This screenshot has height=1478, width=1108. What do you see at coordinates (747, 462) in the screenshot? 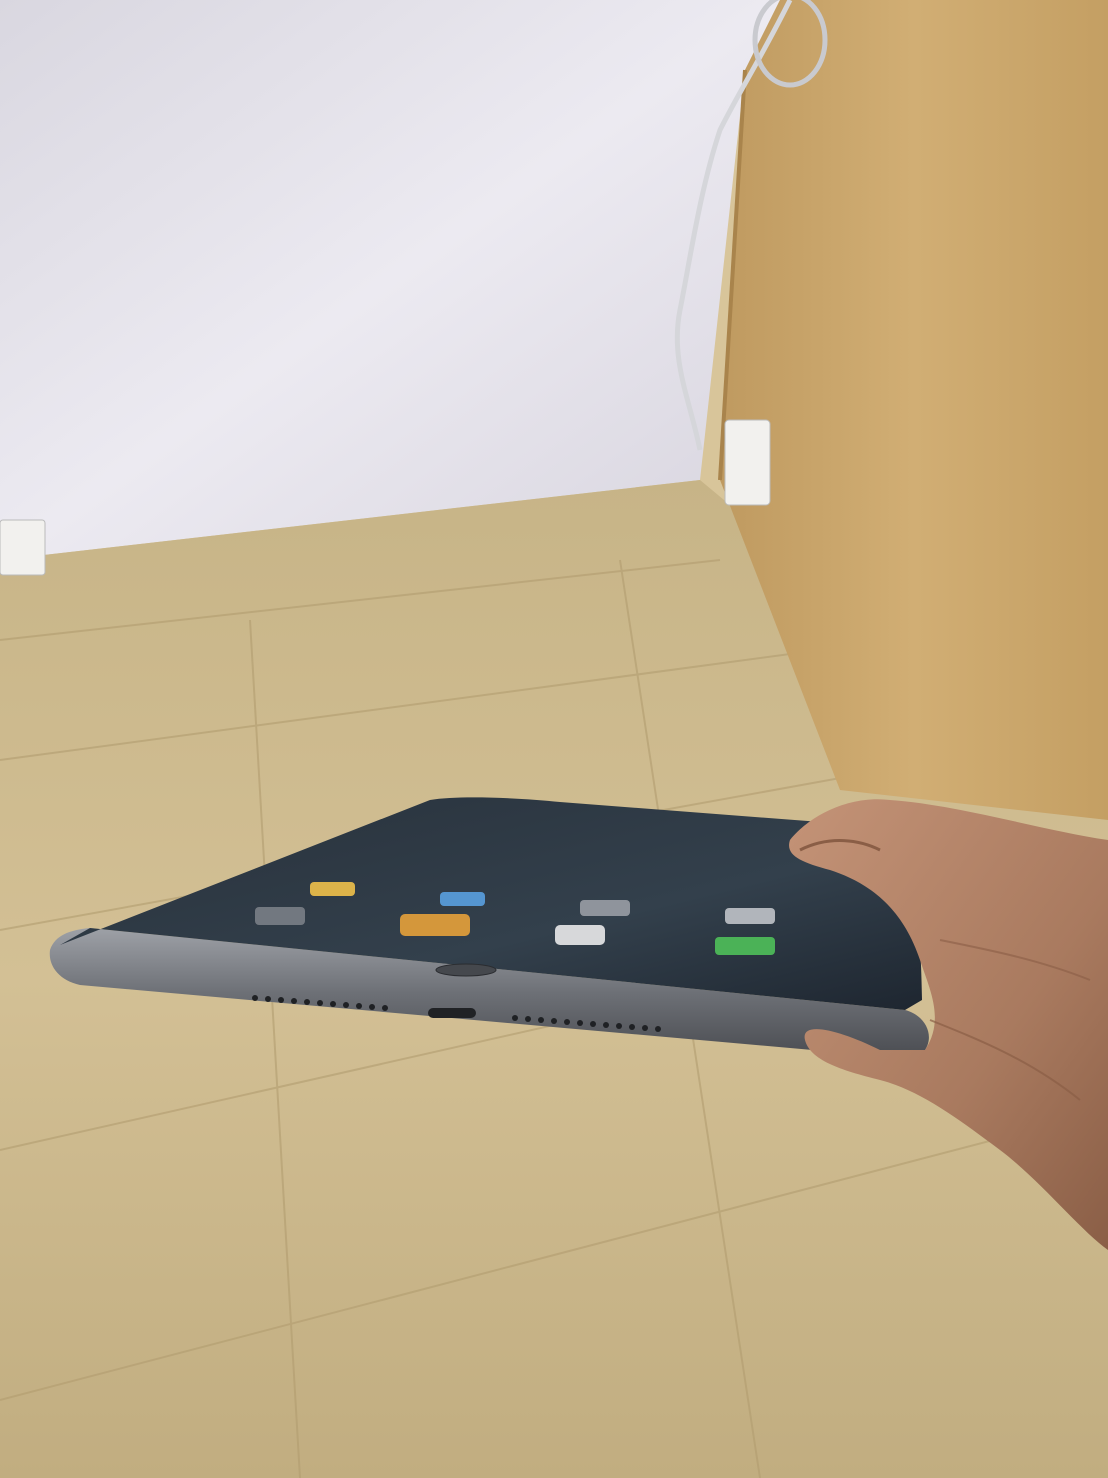
I see `power-outlet-icon` at bounding box center [747, 462].